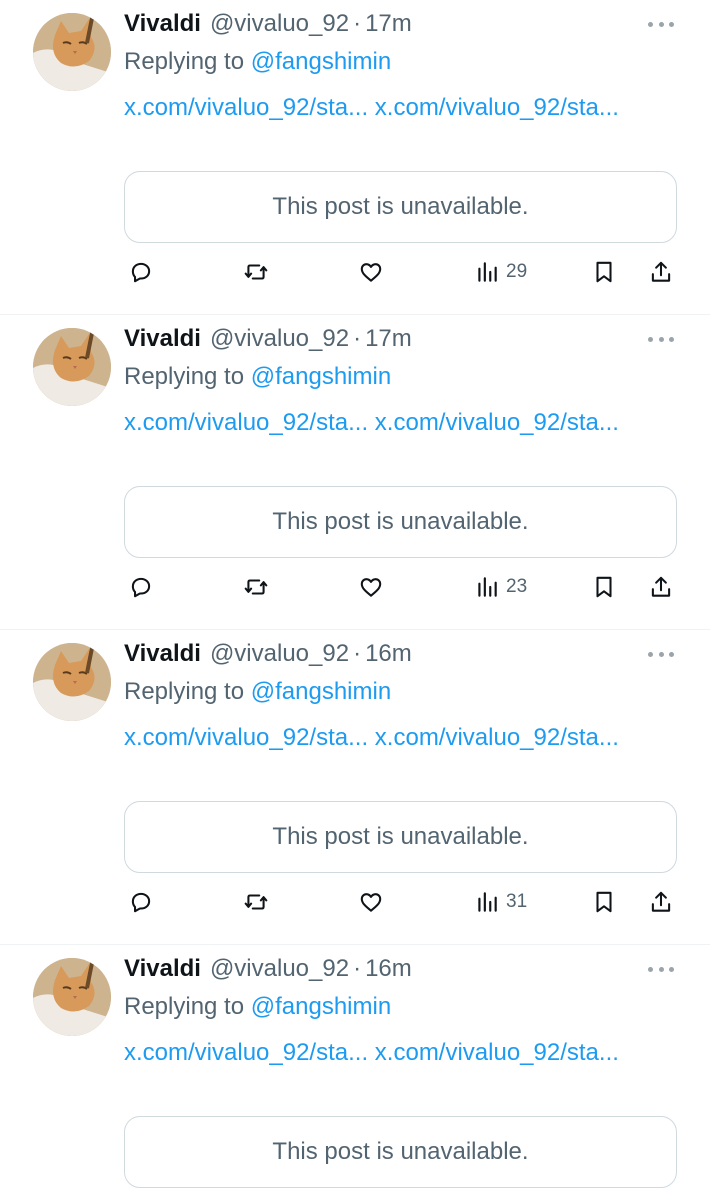  What do you see at coordinates (400, 902) in the screenshot?
I see `action-bar: 31` at bounding box center [400, 902].